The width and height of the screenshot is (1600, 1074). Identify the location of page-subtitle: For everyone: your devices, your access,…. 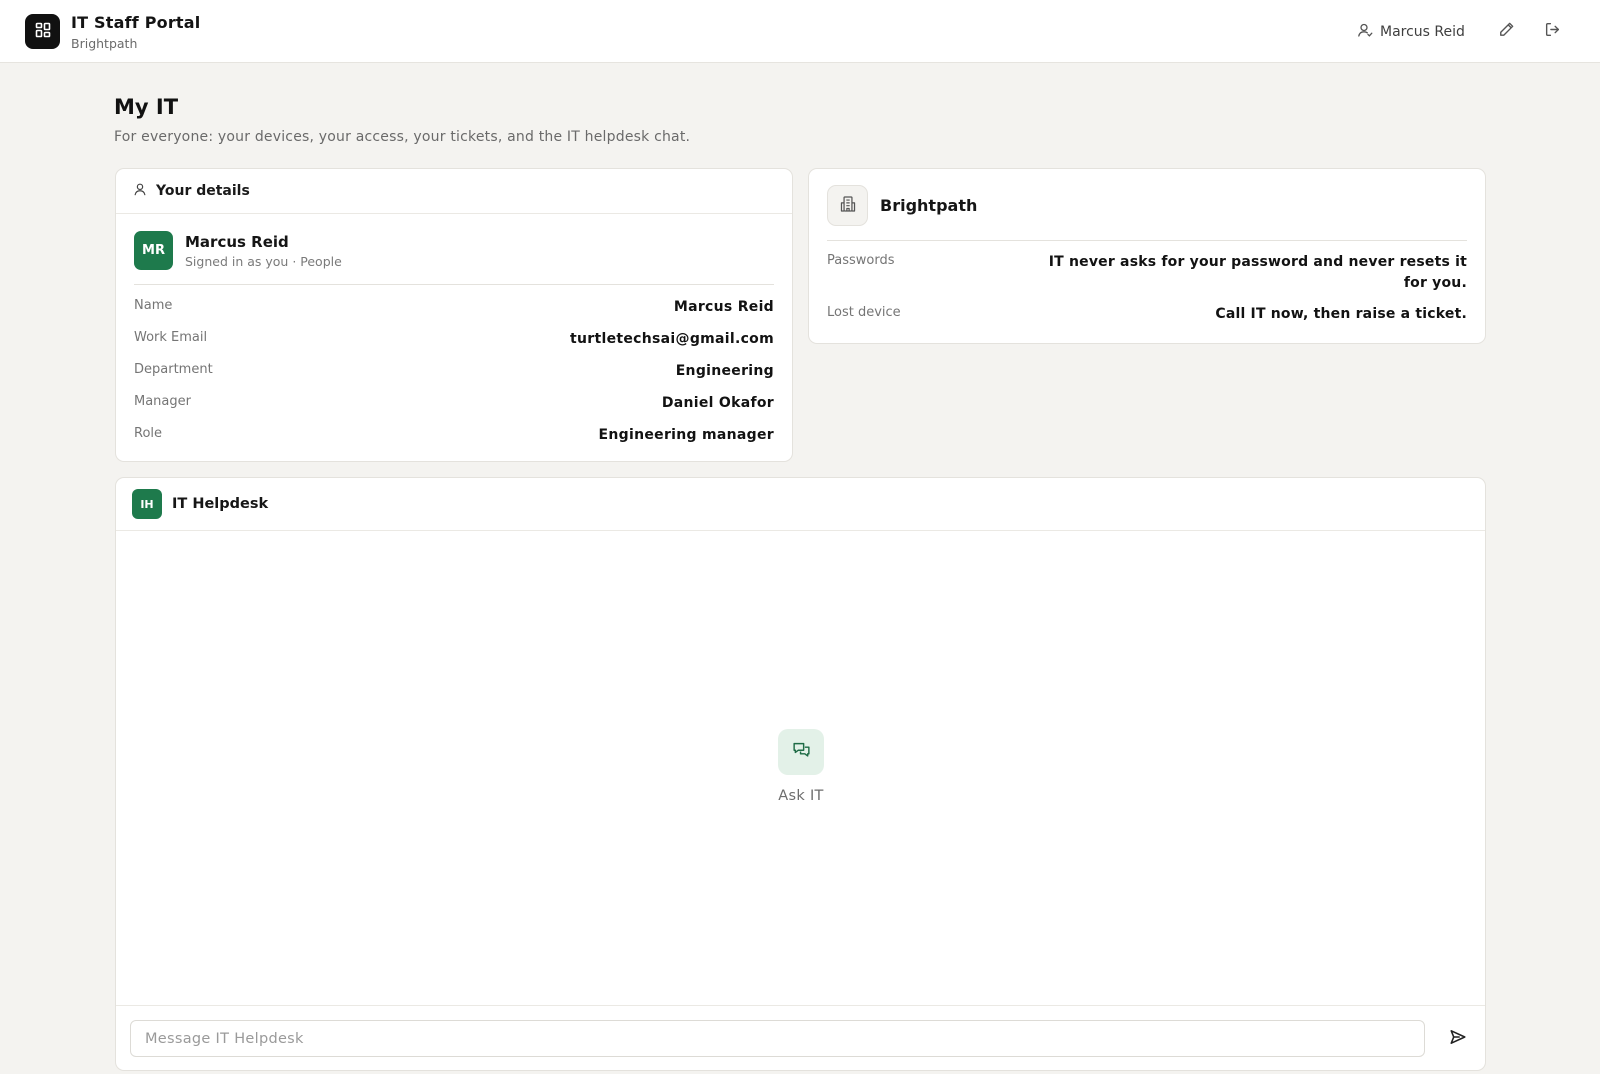
(402, 137).